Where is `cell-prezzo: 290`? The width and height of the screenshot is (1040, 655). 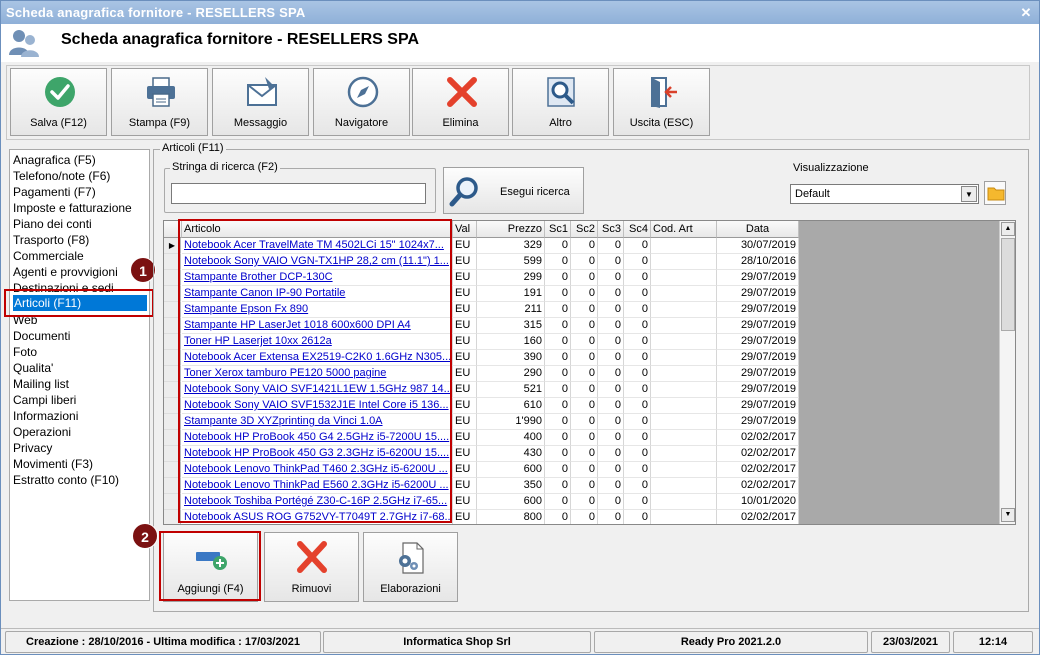
cell-prezzo: 290 is located at coordinates (511, 374).